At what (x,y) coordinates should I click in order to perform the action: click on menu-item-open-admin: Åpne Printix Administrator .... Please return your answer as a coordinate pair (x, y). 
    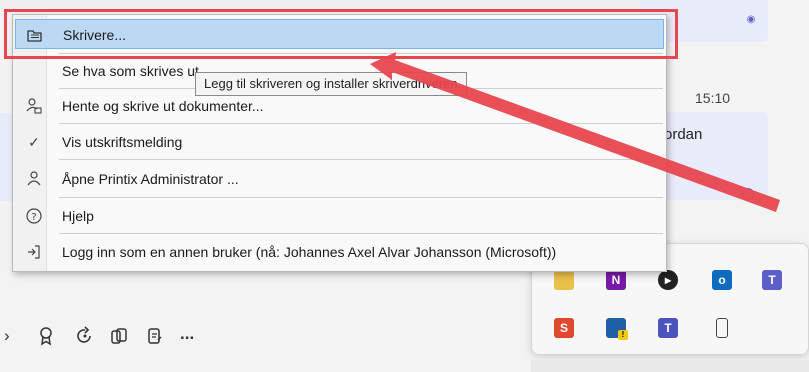
    Looking at the image, I should click on (339, 179).